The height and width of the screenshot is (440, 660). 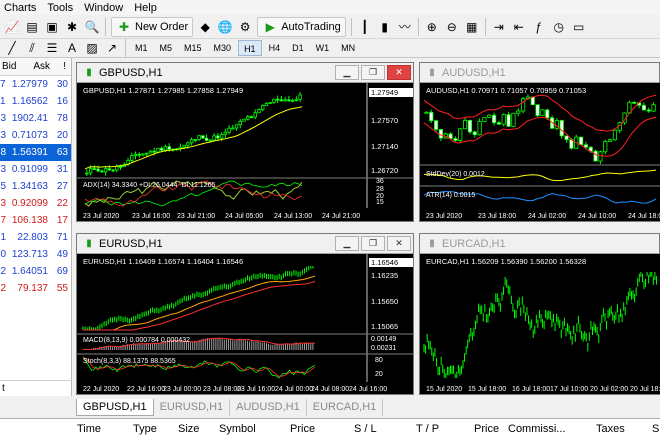 I want to click on new-chart-icon: 📈, so click(x=12, y=27).